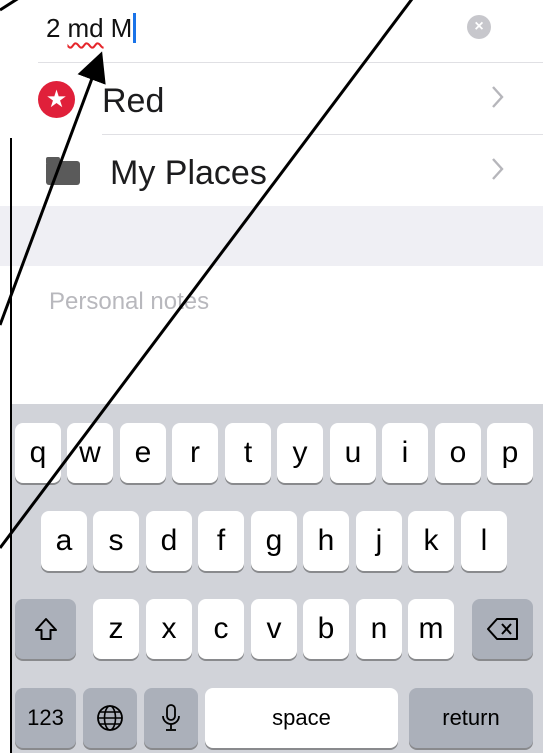 This screenshot has height=753, width=543. What do you see at coordinates (143, 453) in the screenshot?
I see `key-e: e` at bounding box center [143, 453].